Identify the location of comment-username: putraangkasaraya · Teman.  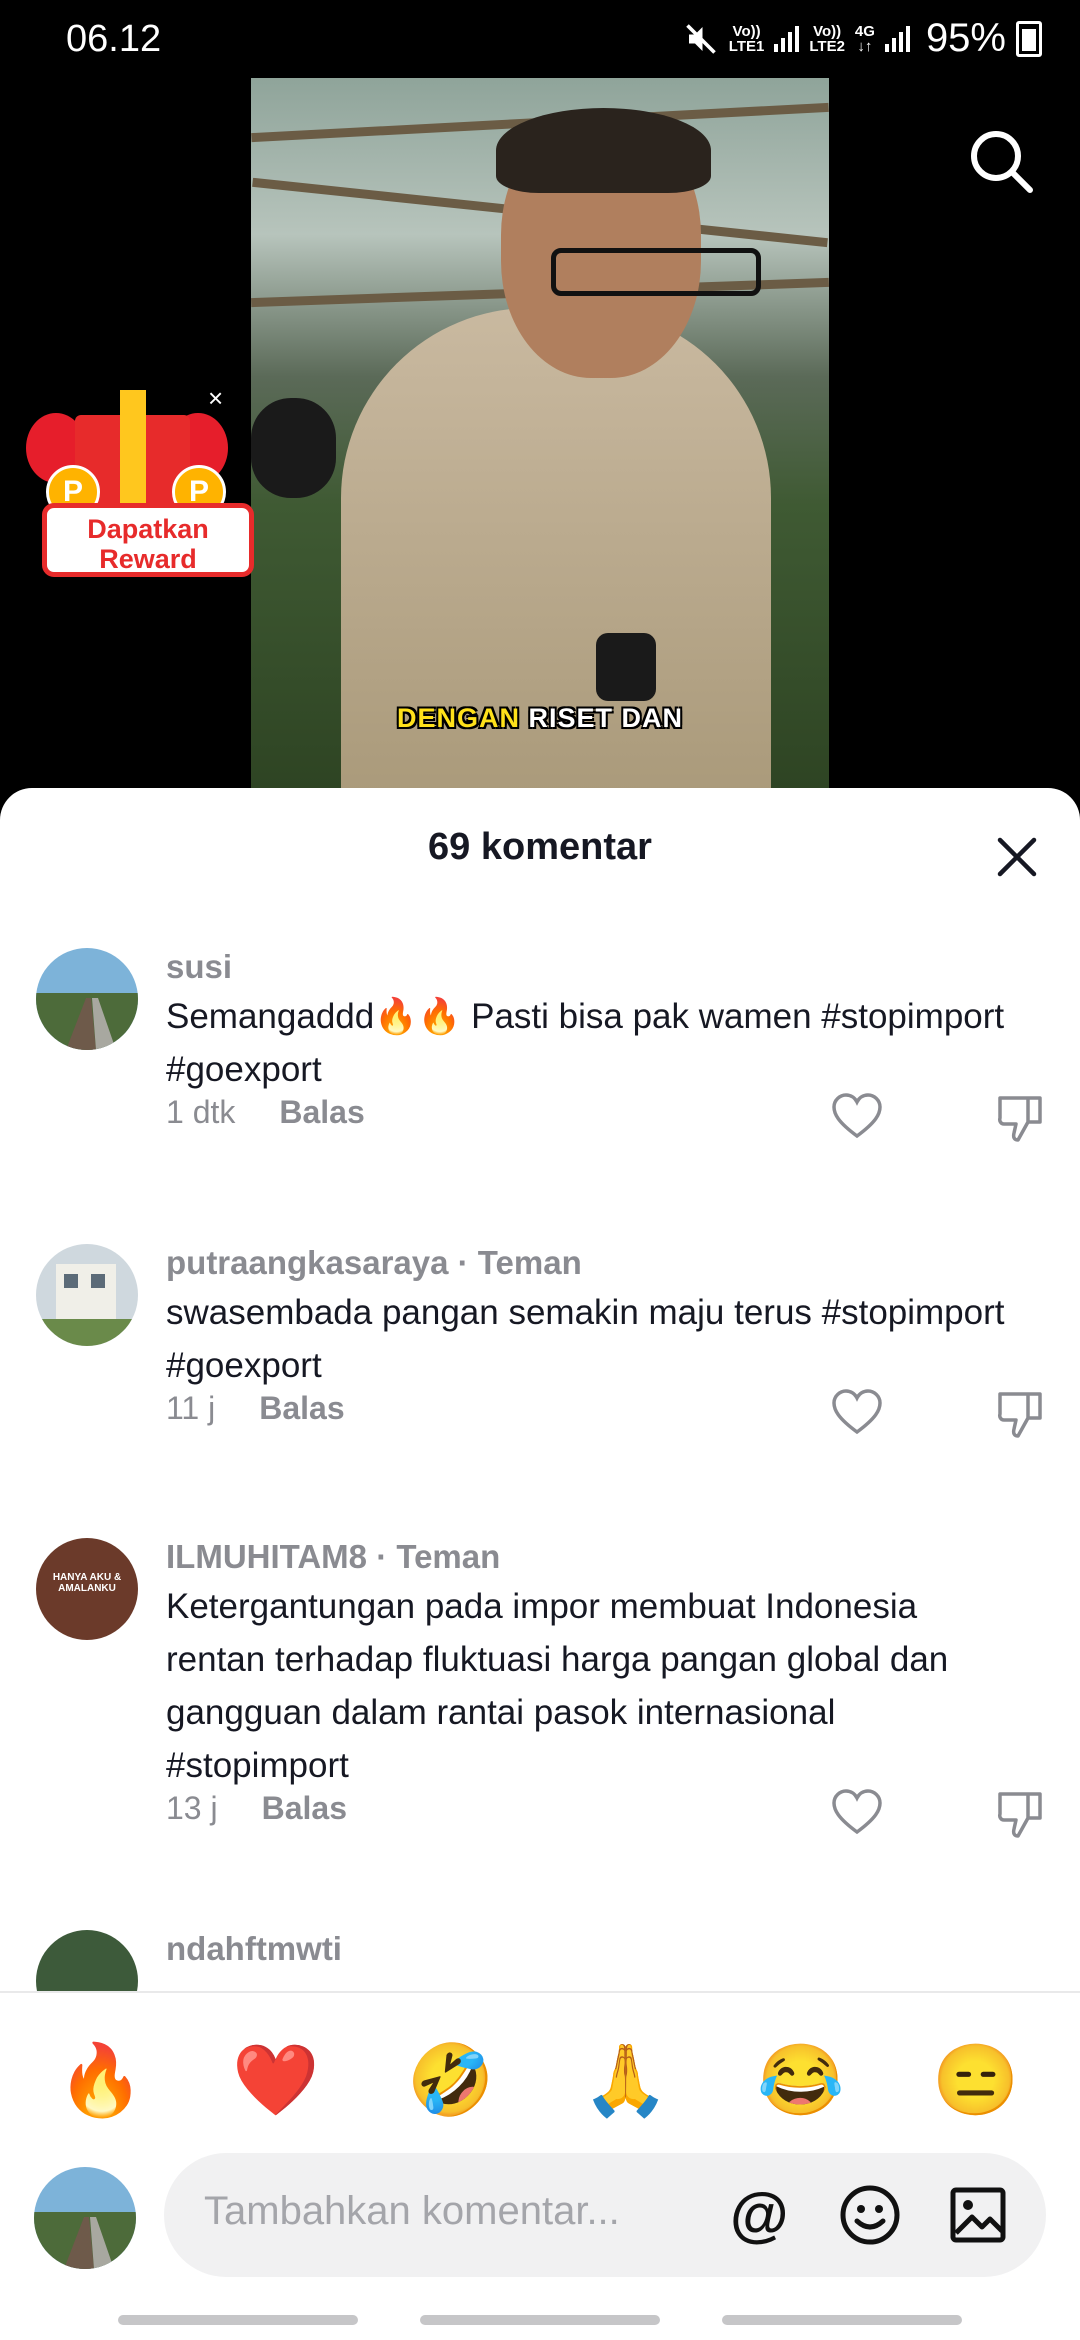
(374, 1263).